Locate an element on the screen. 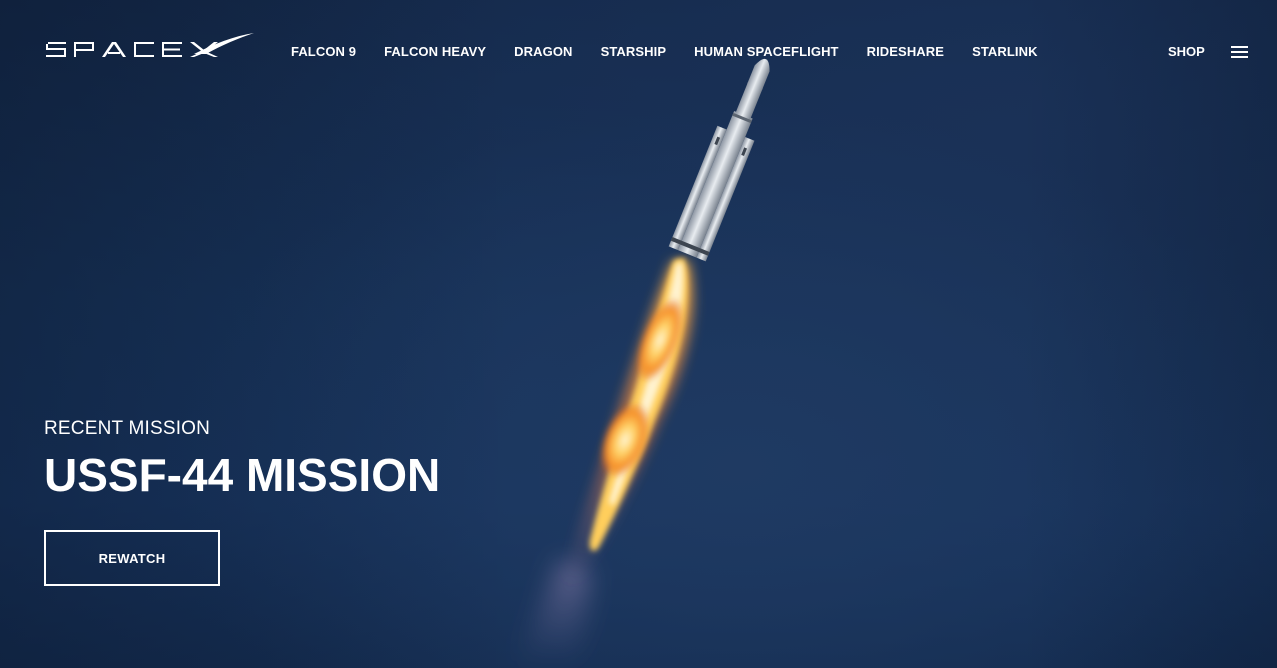  hamburger-menu-icon is located at coordinates (1240, 53).